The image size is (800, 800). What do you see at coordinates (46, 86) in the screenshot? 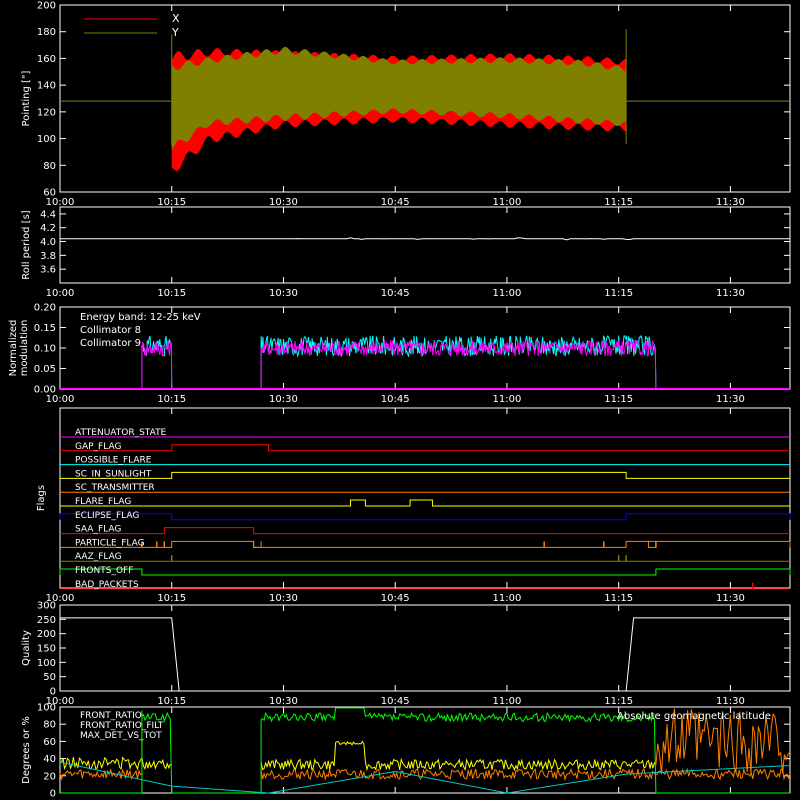
I see `y-tick-label: 140` at bounding box center [46, 86].